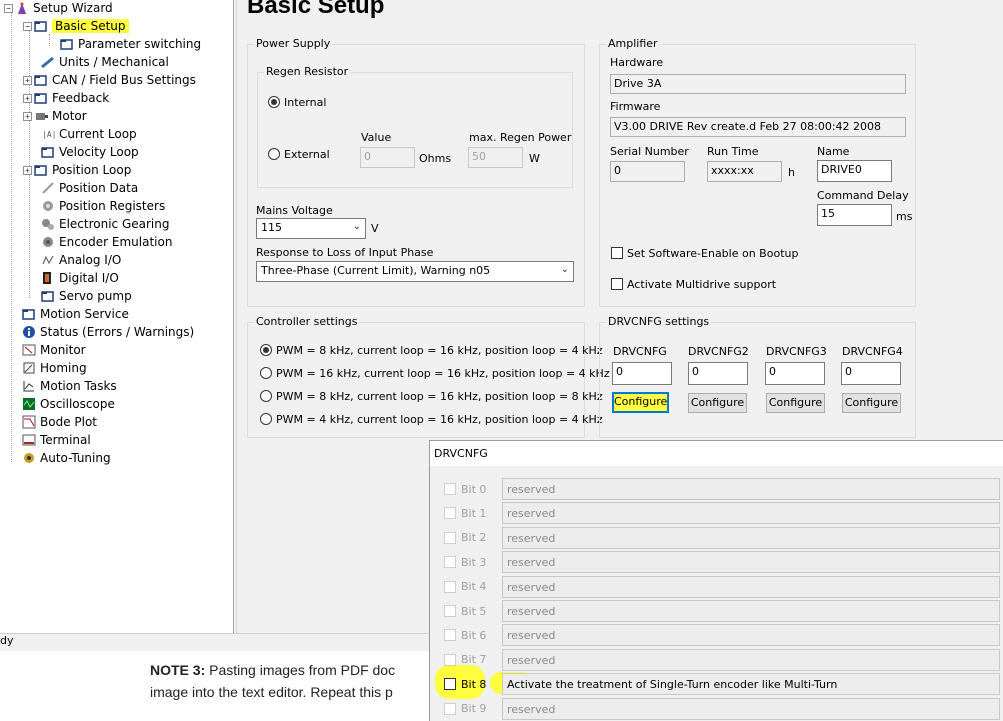 This screenshot has width=1003, height=721. I want to click on tree-item-feedback: + Feedback, so click(66, 98).